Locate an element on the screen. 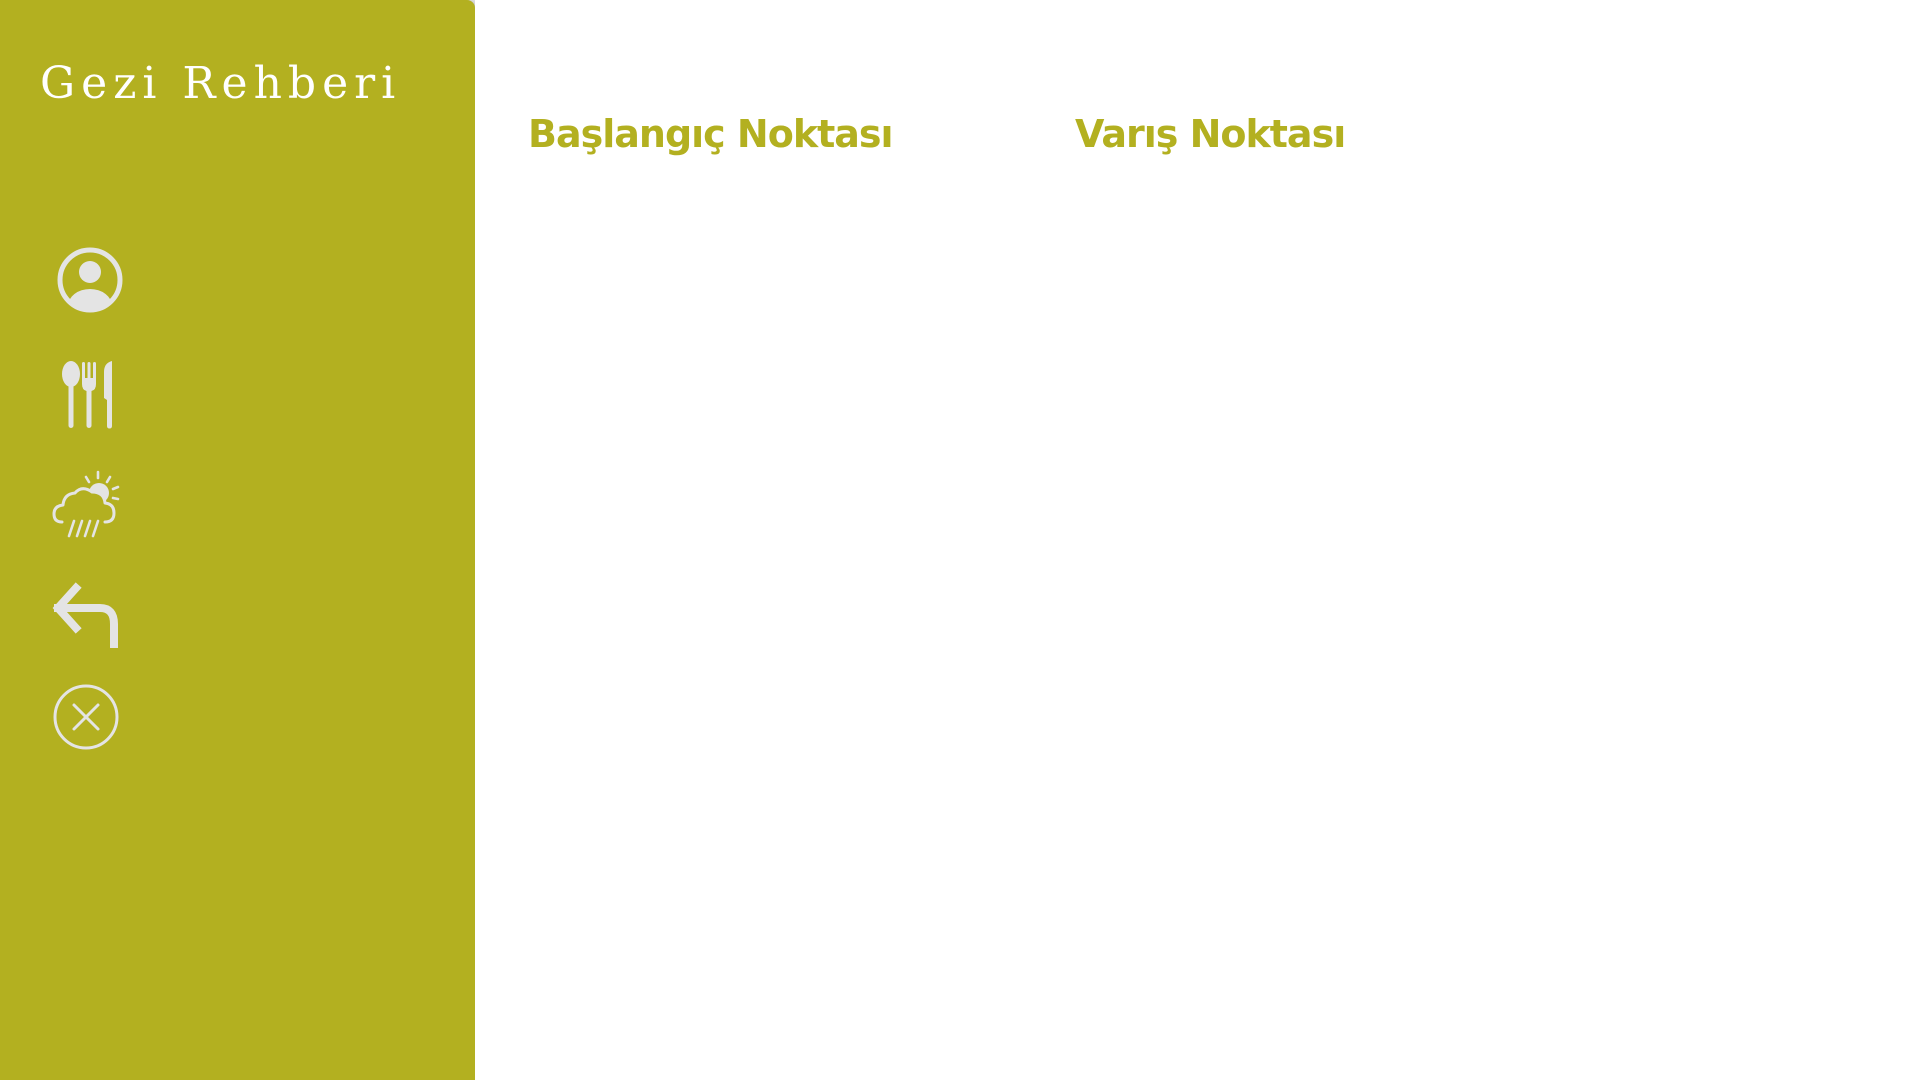 The image size is (1920, 1080). weather-rain-sun-icon is located at coordinates (86, 504).